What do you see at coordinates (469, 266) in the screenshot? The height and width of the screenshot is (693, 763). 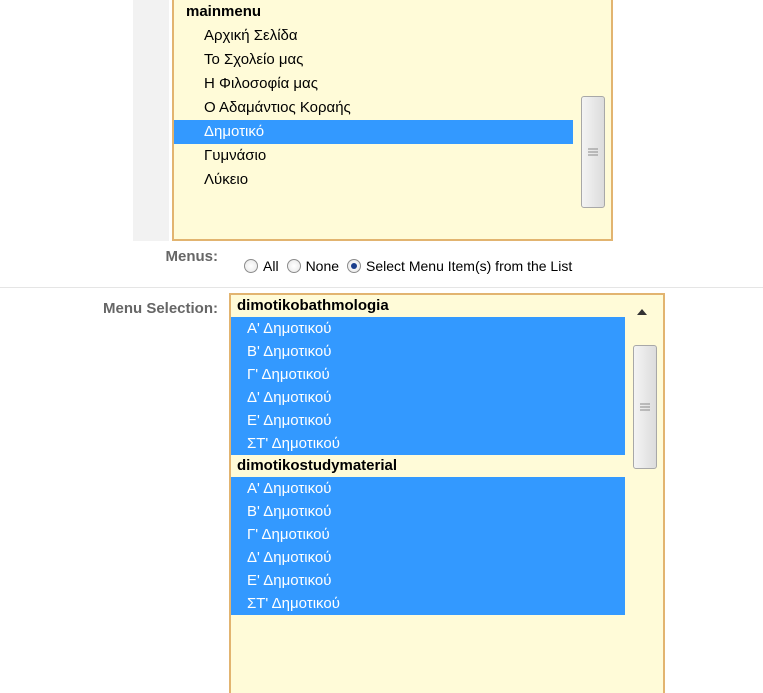 I see `radio-select-items-label: Select Menu Item(s) from the List` at bounding box center [469, 266].